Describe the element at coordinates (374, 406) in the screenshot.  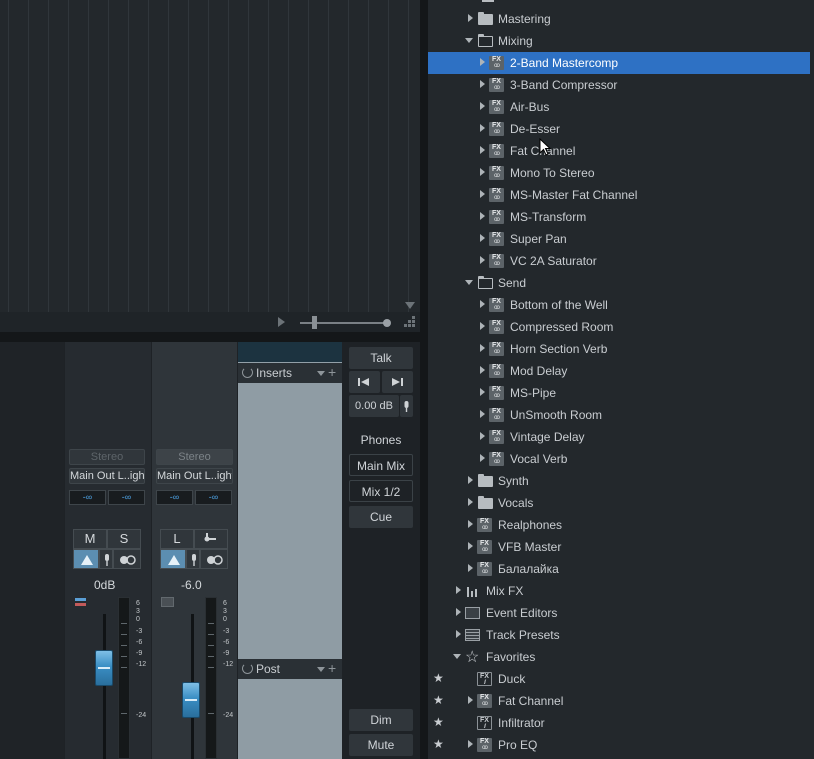
I see `level-readout: 0.00 dB` at that location.